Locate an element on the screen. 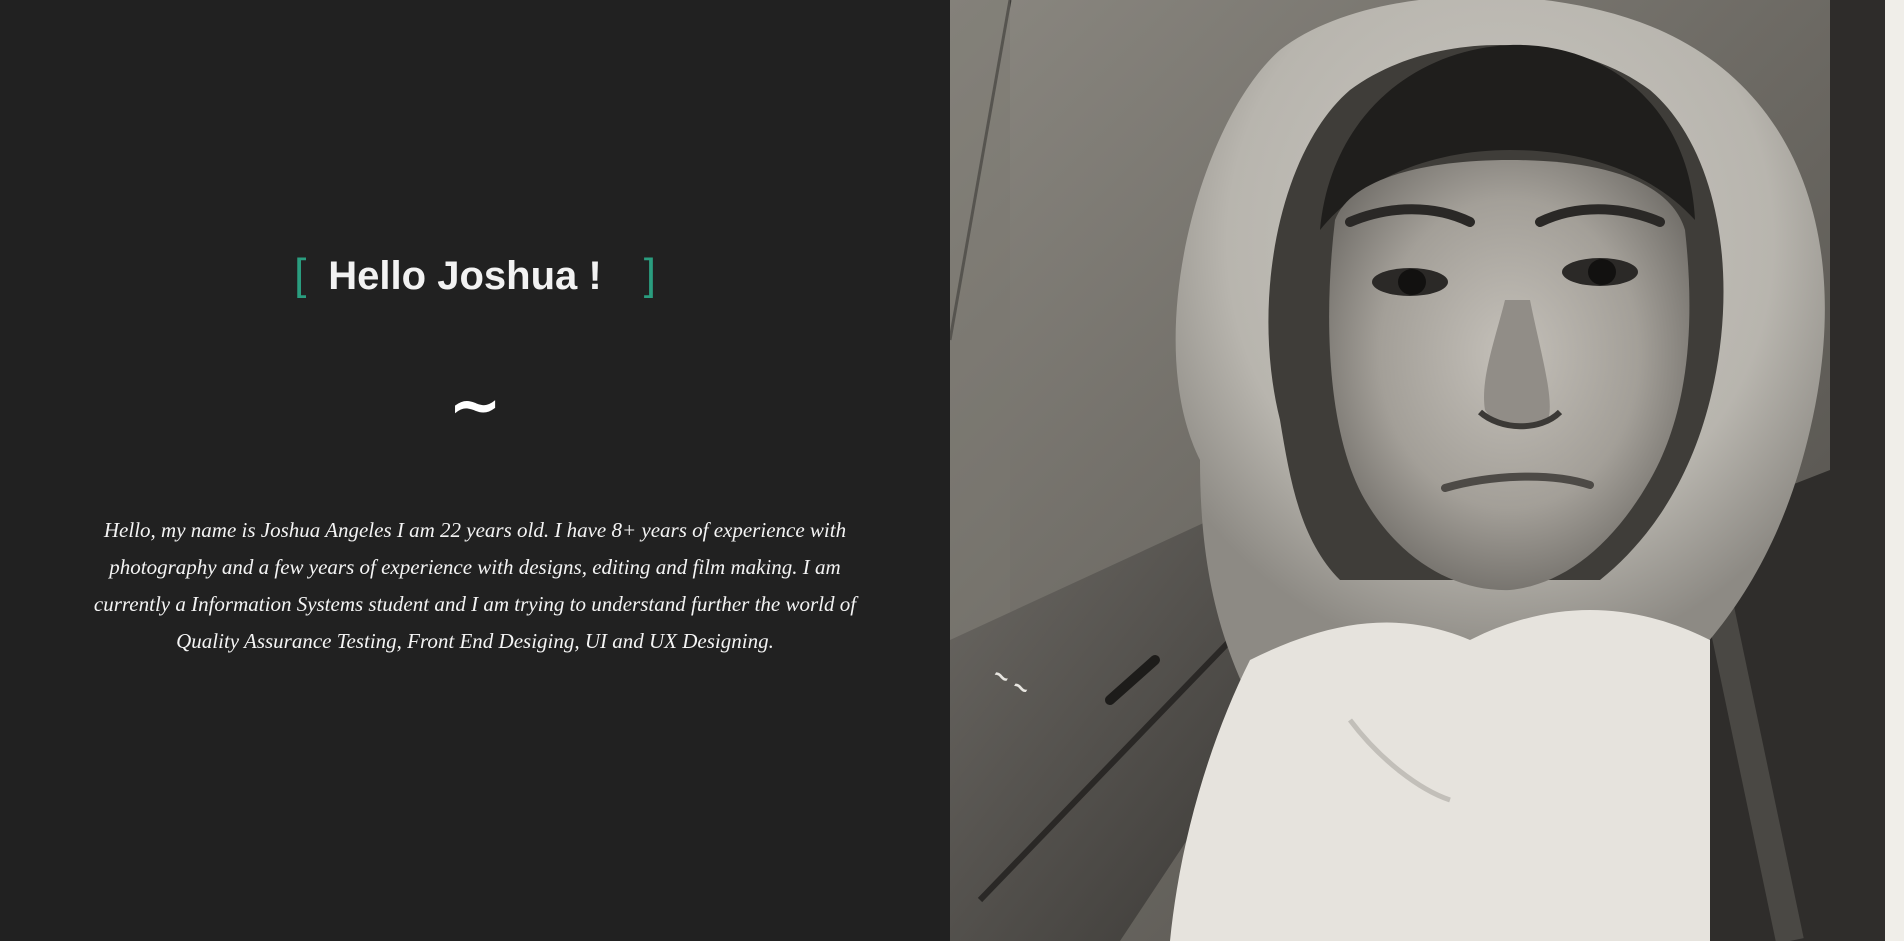 This screenshot has height=941, width=1904. bracket-close: ] is located at coordinates (649, 274).